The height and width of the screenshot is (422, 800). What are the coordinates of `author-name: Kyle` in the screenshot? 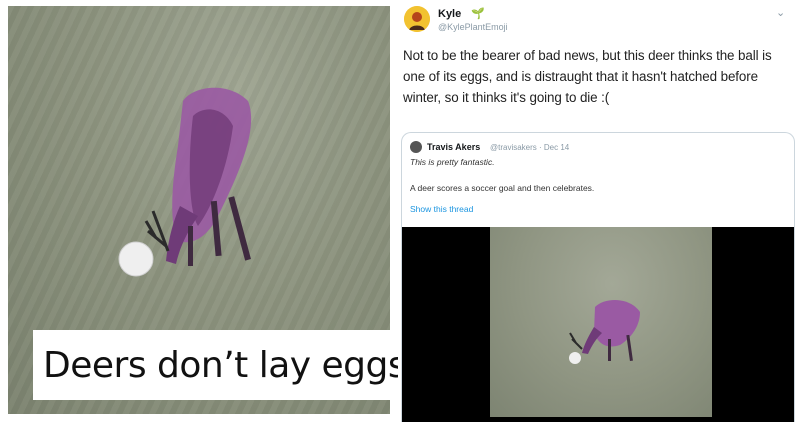 It's located at (449, 14).